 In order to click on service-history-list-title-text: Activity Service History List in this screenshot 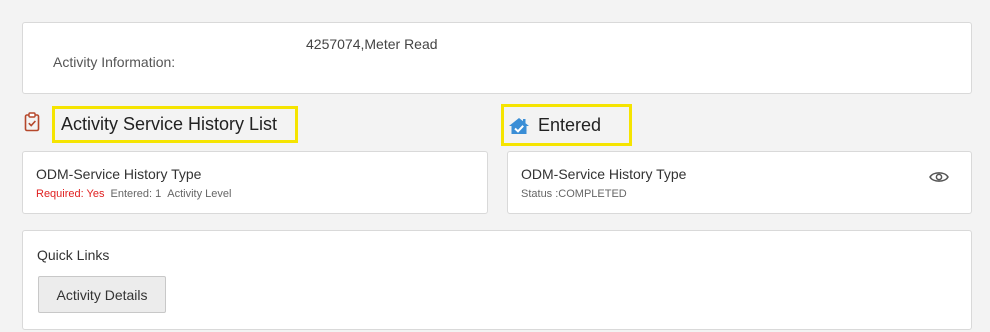, I will do `click(169, 124)`.